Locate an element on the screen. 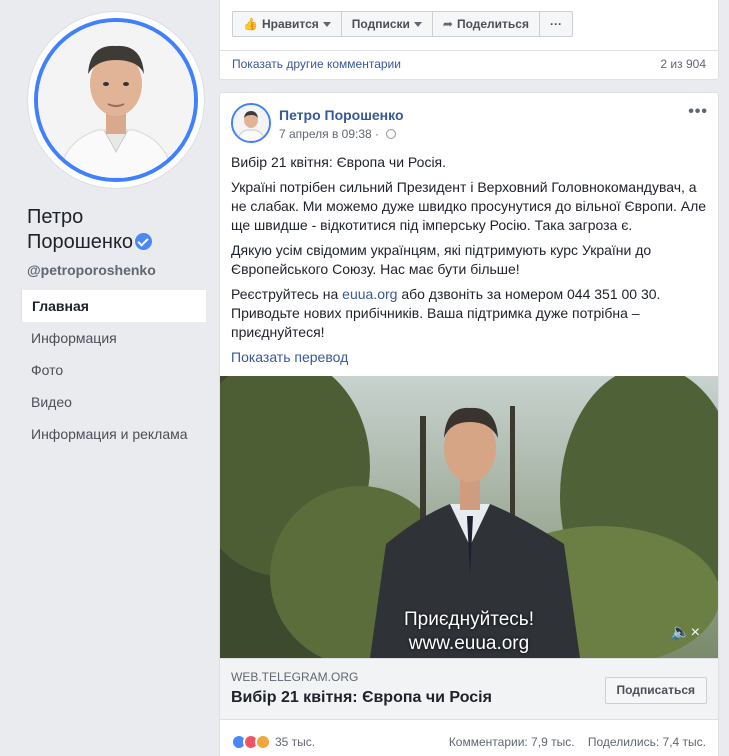  post-timestamp: 7 апреля в 09:38 · is located at coordinates (329, 134).